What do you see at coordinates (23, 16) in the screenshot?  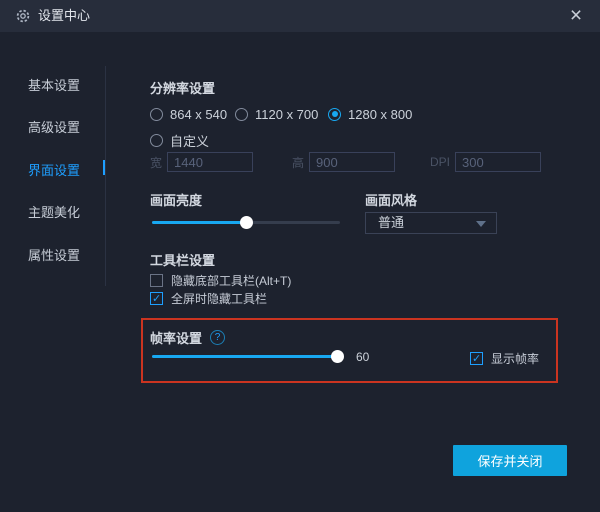 I see `gear-icon` at bounding box center [23, 16].